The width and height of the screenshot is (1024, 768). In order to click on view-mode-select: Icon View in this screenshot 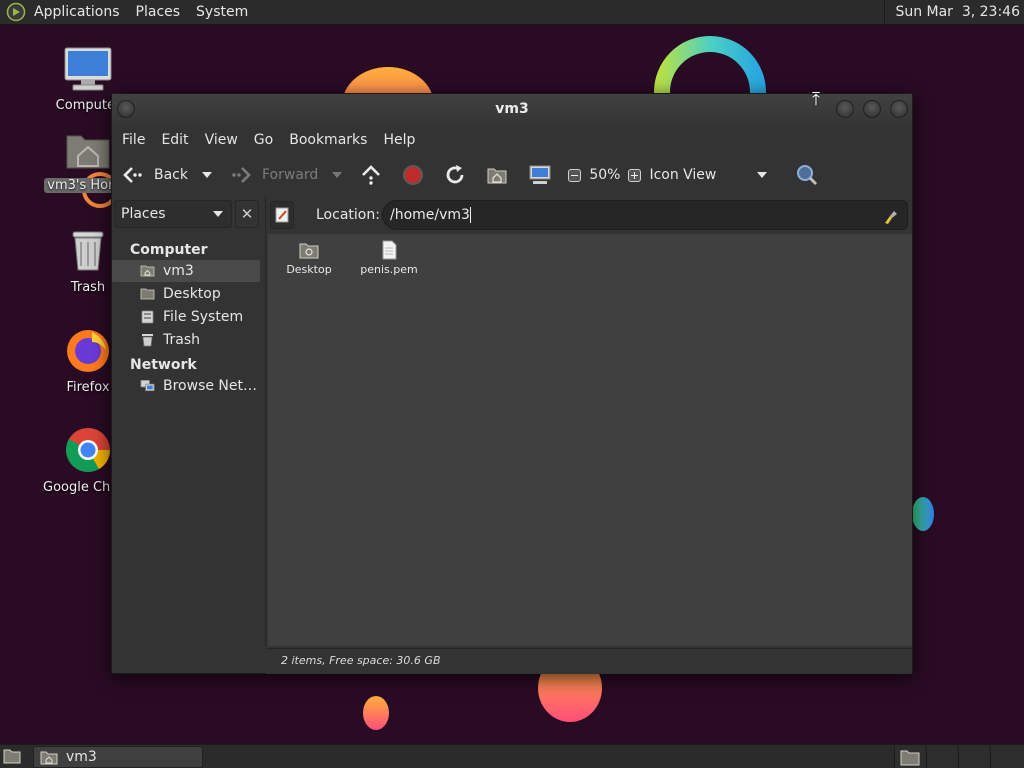, I will do `click(711, 175)`.